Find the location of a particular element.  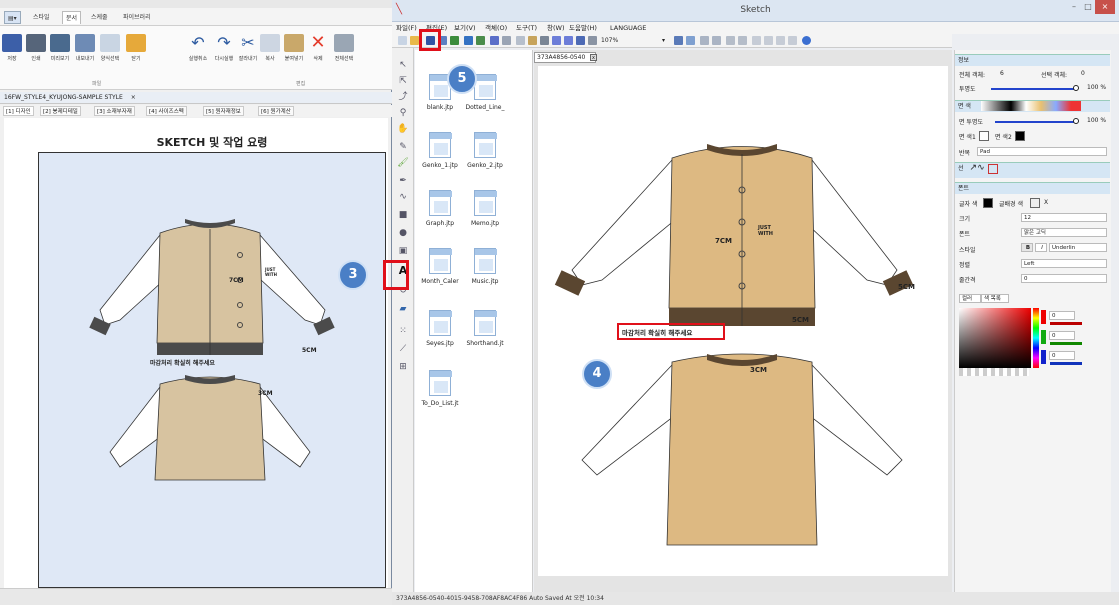

page-icon is located at coordinates (592, 40).